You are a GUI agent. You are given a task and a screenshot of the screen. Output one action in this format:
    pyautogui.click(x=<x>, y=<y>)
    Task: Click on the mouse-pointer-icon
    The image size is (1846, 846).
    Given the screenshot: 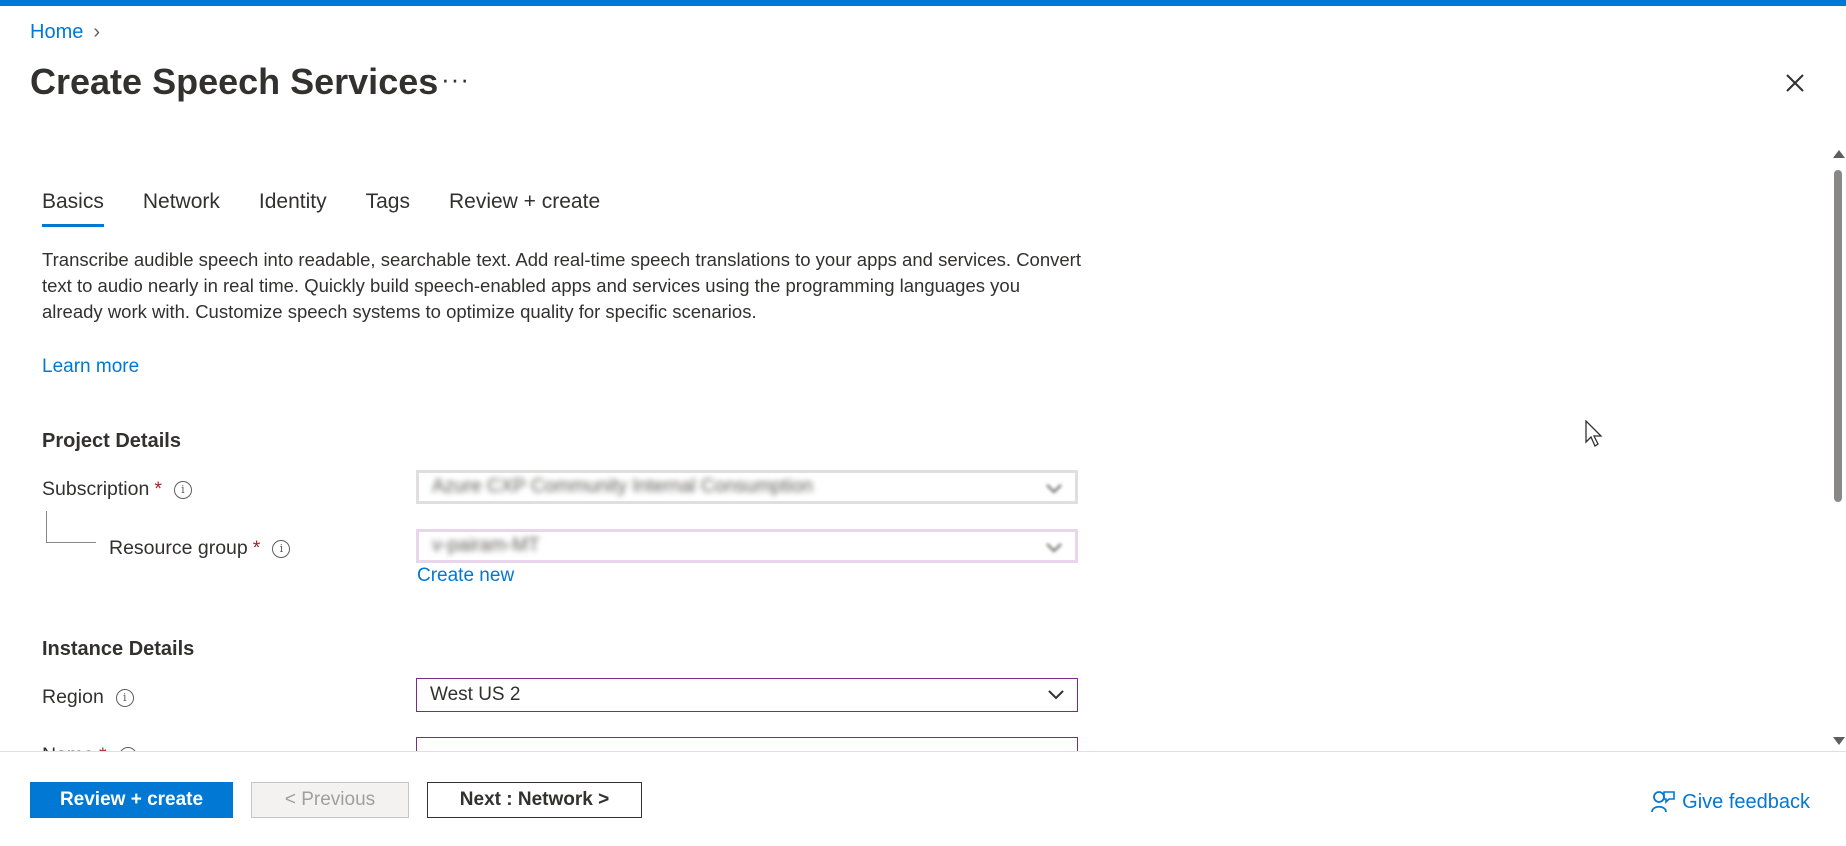 What is the action you would take?
    pyautogui.click(x=1594, y=433)
    